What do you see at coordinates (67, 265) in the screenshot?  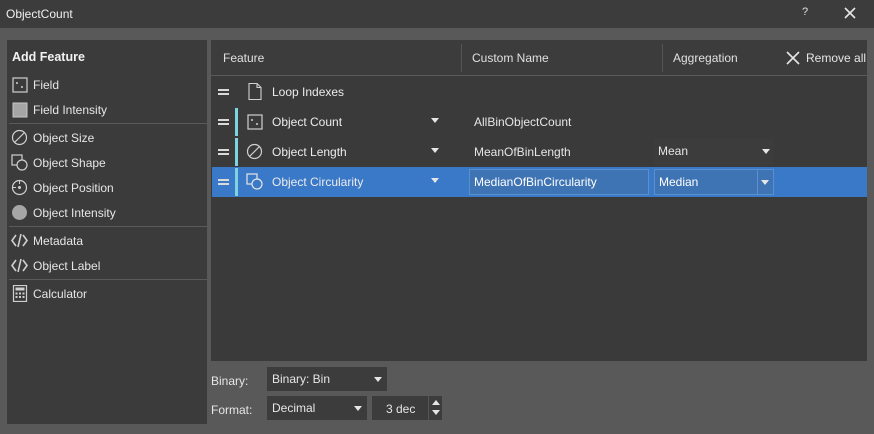 I see `add-feature-object-label-label: Object Label` at bounding box center [67, 265].